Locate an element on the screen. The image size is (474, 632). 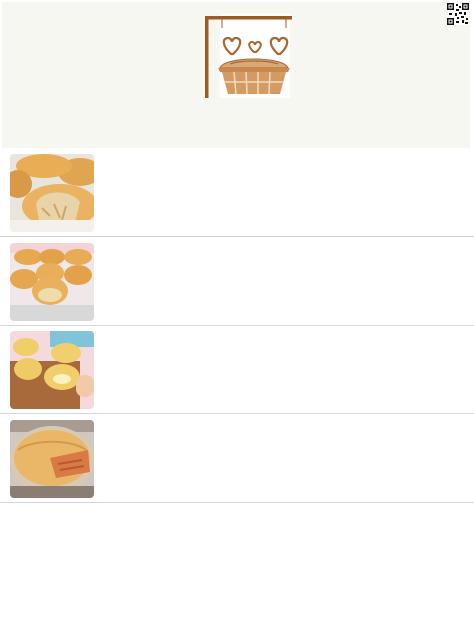
chicken-pie-photo is located at coordinates (52, 193).